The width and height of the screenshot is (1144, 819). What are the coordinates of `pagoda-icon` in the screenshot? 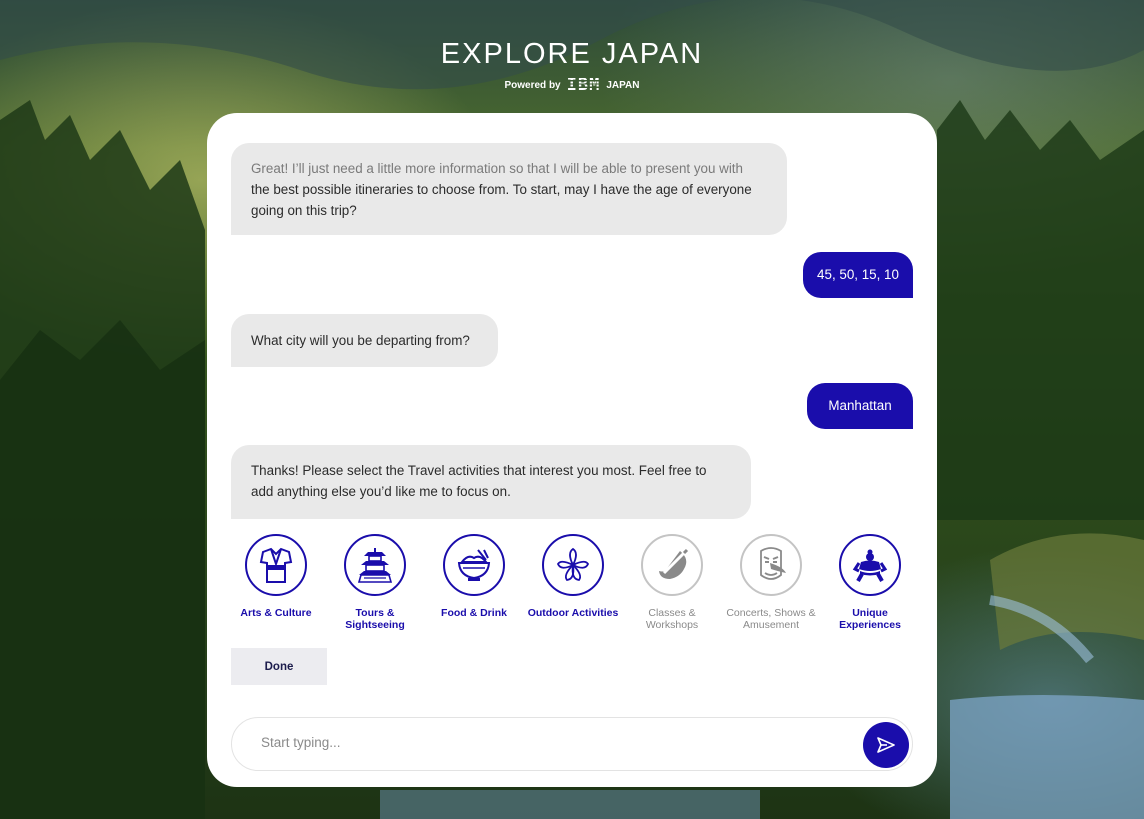 It's located at (375, 565).